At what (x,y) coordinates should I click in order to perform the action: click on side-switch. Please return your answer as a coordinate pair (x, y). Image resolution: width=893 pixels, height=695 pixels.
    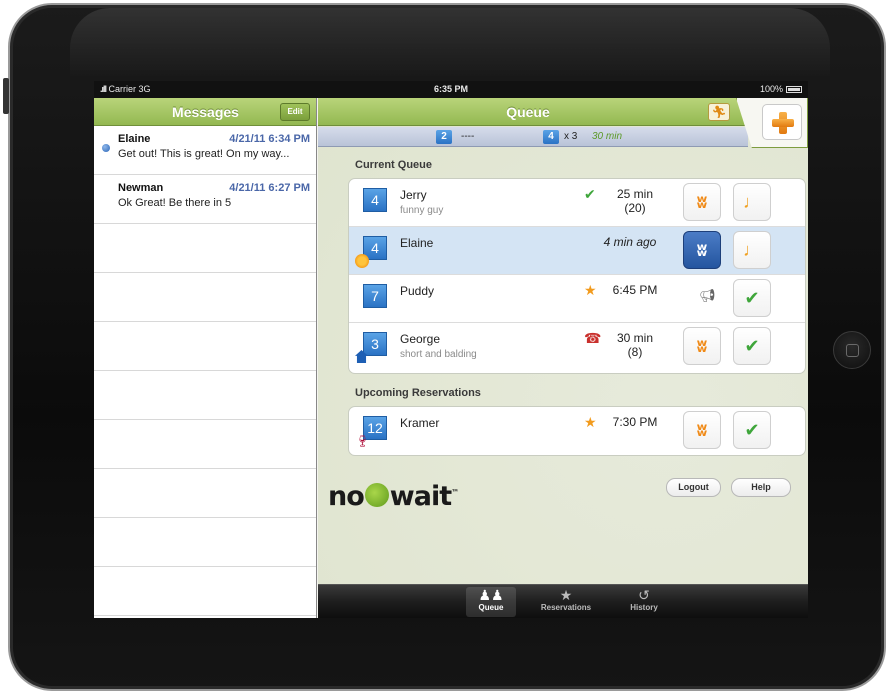
    Looking at the image, I should click on (6, 96).